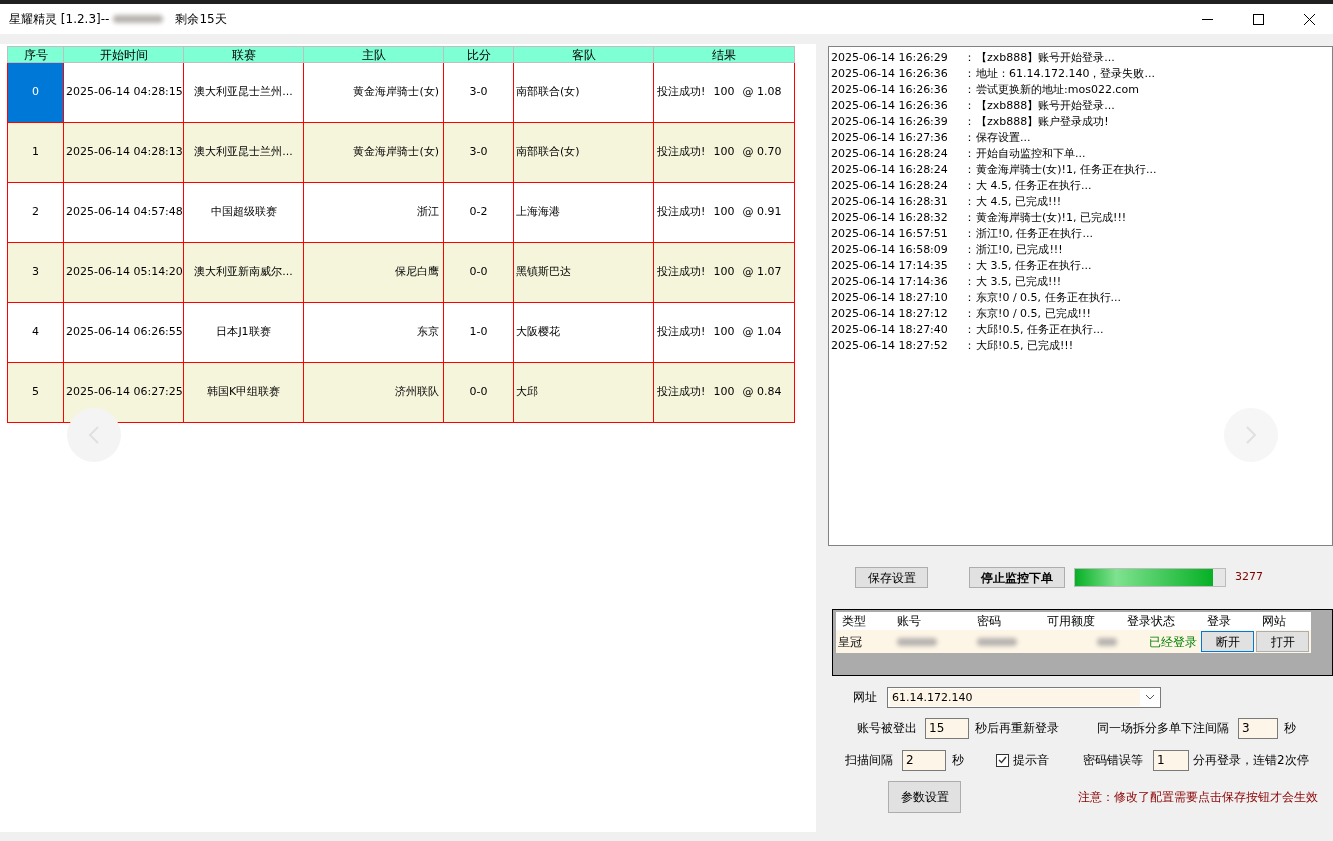 Image resolution: width=1333 pixels, height=841 pixels. I want to click on column-header: 密码, so click(989, 621).